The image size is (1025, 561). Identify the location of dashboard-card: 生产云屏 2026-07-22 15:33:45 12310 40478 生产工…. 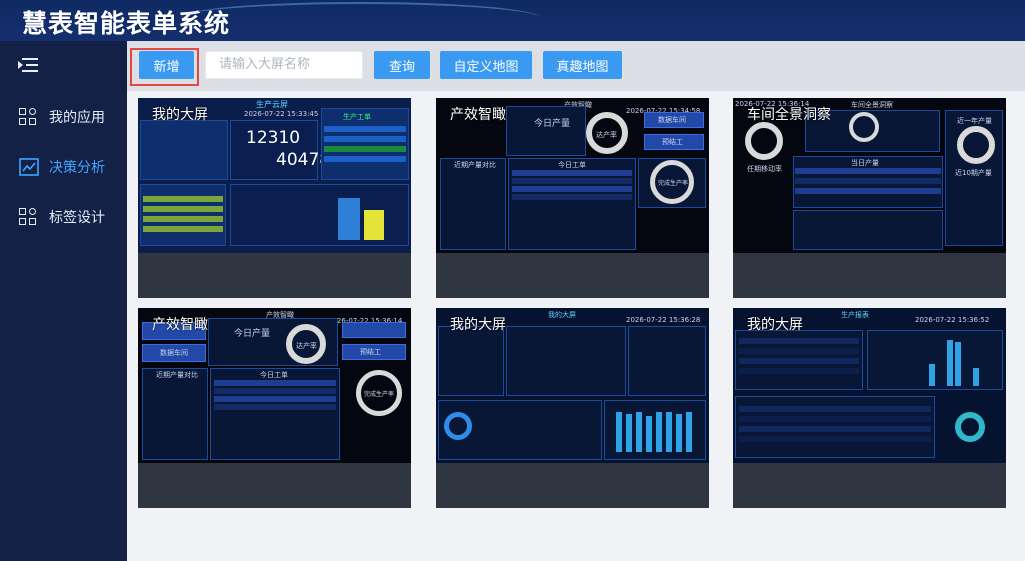
(274, 198).